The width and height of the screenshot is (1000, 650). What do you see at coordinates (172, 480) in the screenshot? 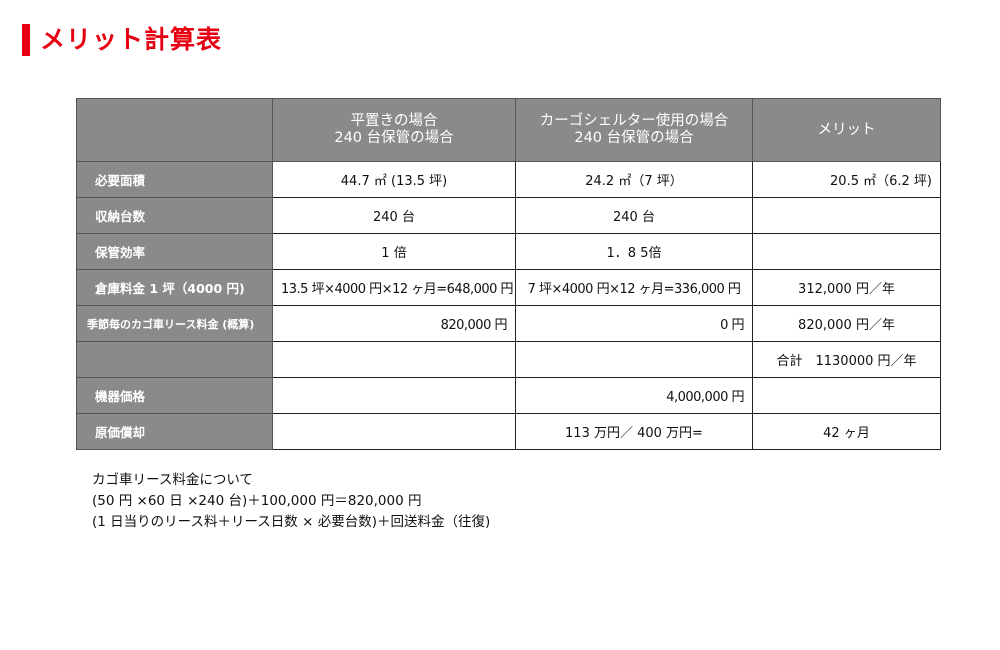
I see `note-line: カゴ車リース料金について` at bounding box center [172, 480].